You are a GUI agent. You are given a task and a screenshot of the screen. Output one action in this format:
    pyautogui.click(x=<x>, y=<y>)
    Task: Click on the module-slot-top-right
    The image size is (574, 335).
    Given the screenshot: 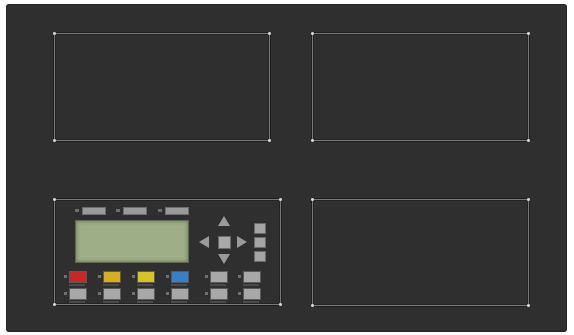 What is the action you would take?
    pyautogui.click(x=420, y=87)
    